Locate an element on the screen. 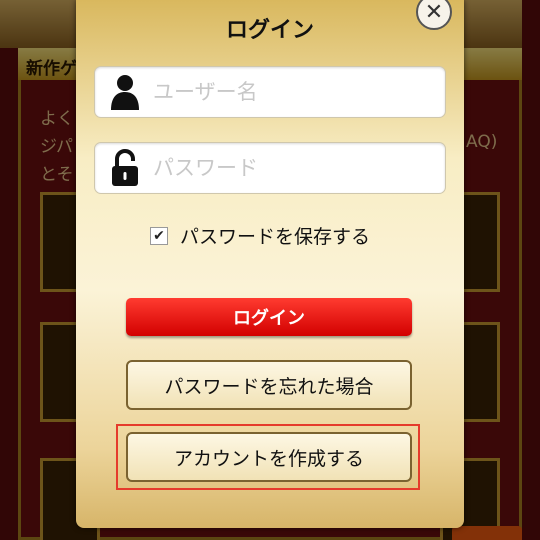  password-field is located at coordinates (270, 168).